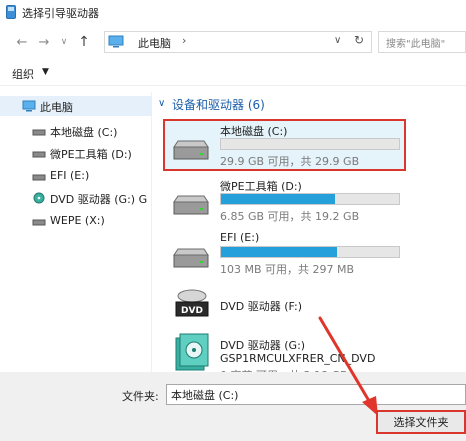 This screenshot has width=466, height=441. What do you see at coordinates (184, 40) in the screenshot?
I see `address-chevron-icon: ›` at bounding box center [184, 40].